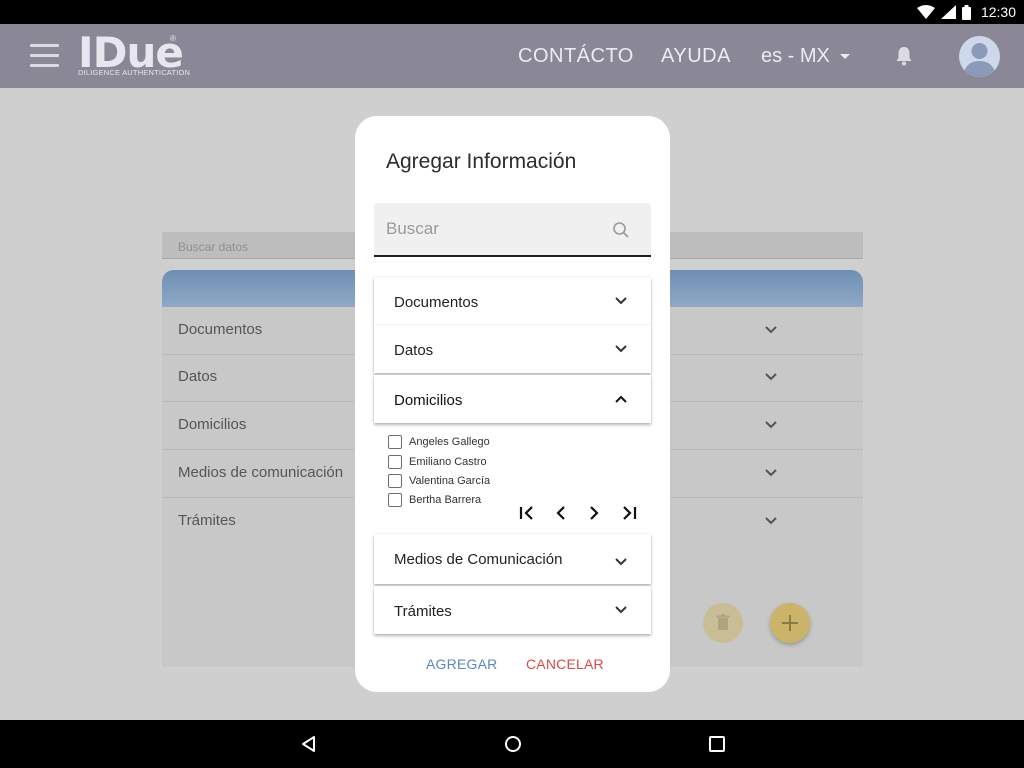 The width and height of the screenshot is (1024, 768). I want to click on section-documentos: Documentos, so click(512, 301).